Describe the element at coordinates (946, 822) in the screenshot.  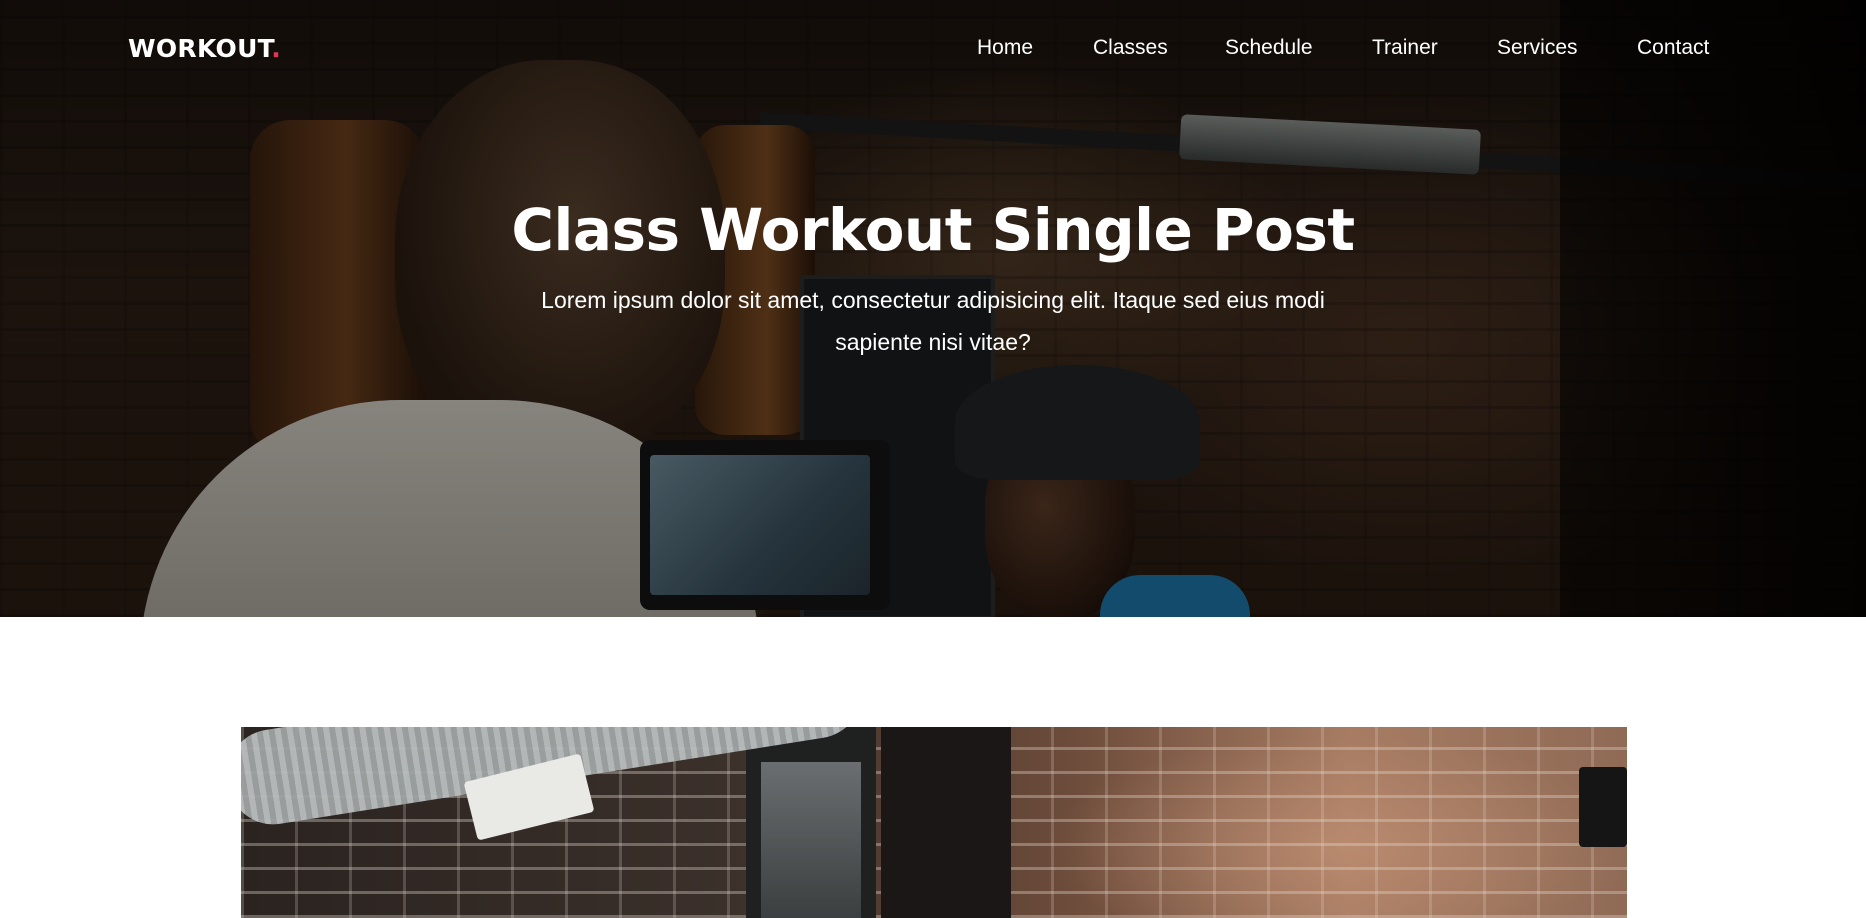
I see `dark-pillar-graphic` at that location.